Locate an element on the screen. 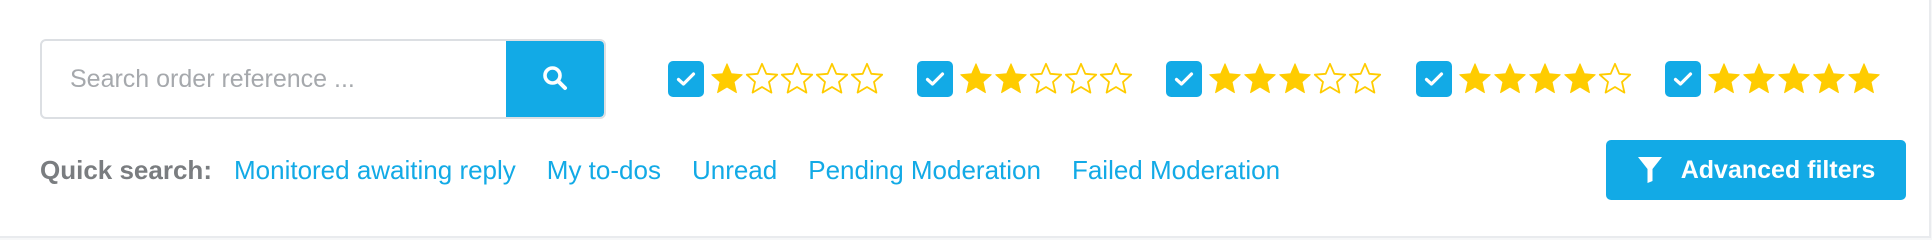 This screenshot has width=1932, height=240. rating-2-checkbox is located at coordinates (935, 79).